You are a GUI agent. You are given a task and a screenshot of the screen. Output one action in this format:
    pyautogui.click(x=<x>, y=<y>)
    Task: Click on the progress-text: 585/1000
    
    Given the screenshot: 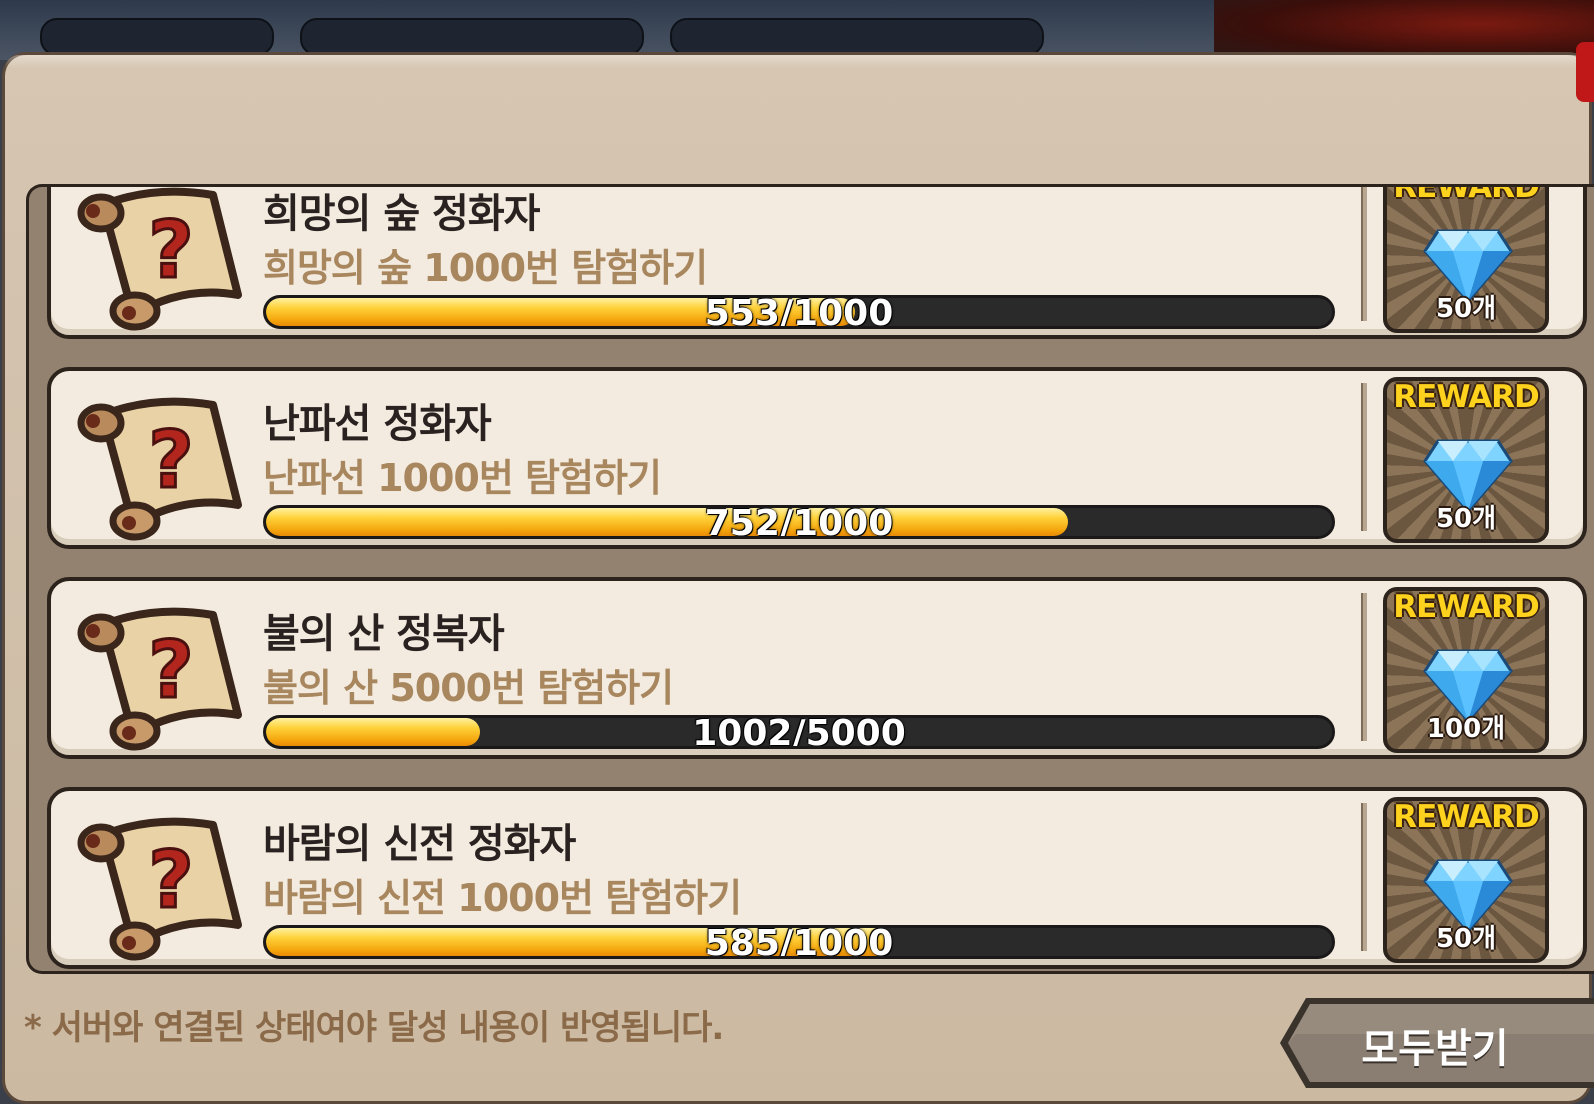 What is the action you would take?
    pyautogui.click(x=799, y=942)
    